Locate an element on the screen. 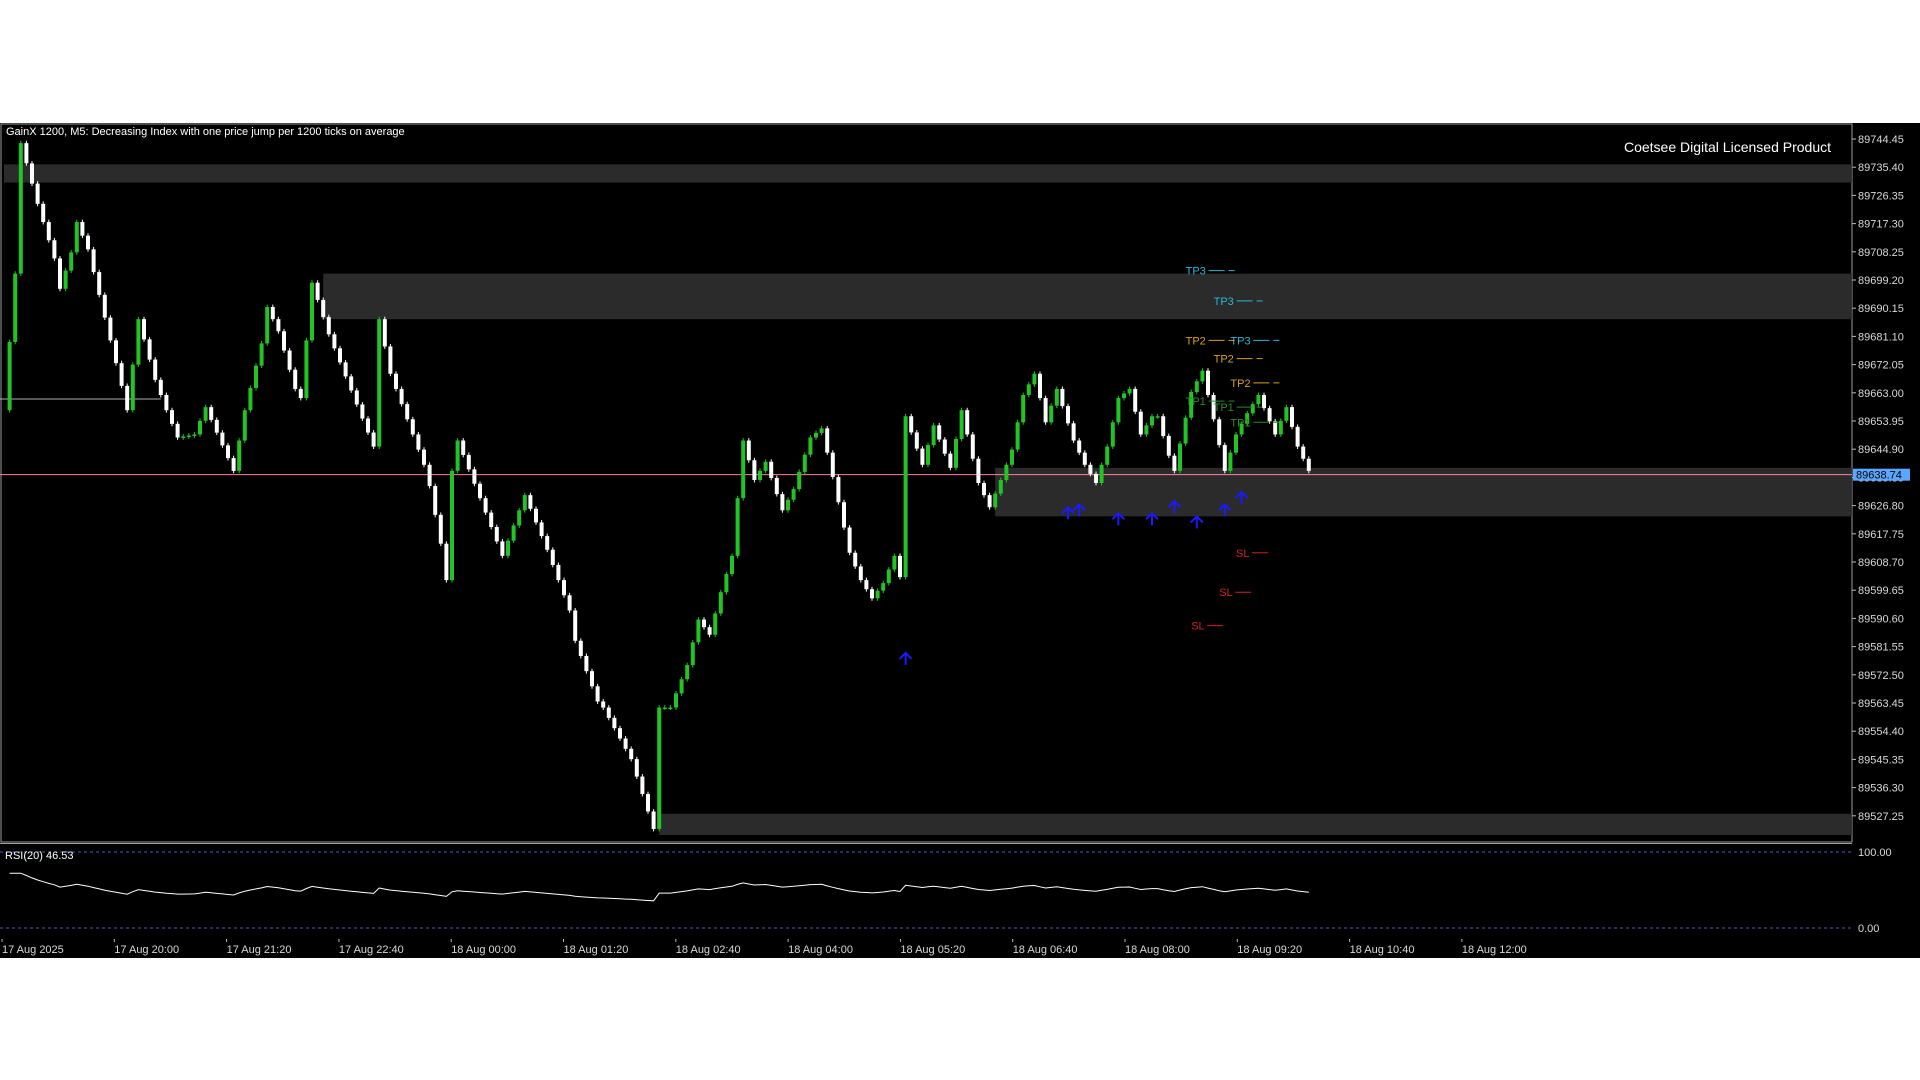  current-price-label: 89638.74 is located at coordinates (1879, 476).